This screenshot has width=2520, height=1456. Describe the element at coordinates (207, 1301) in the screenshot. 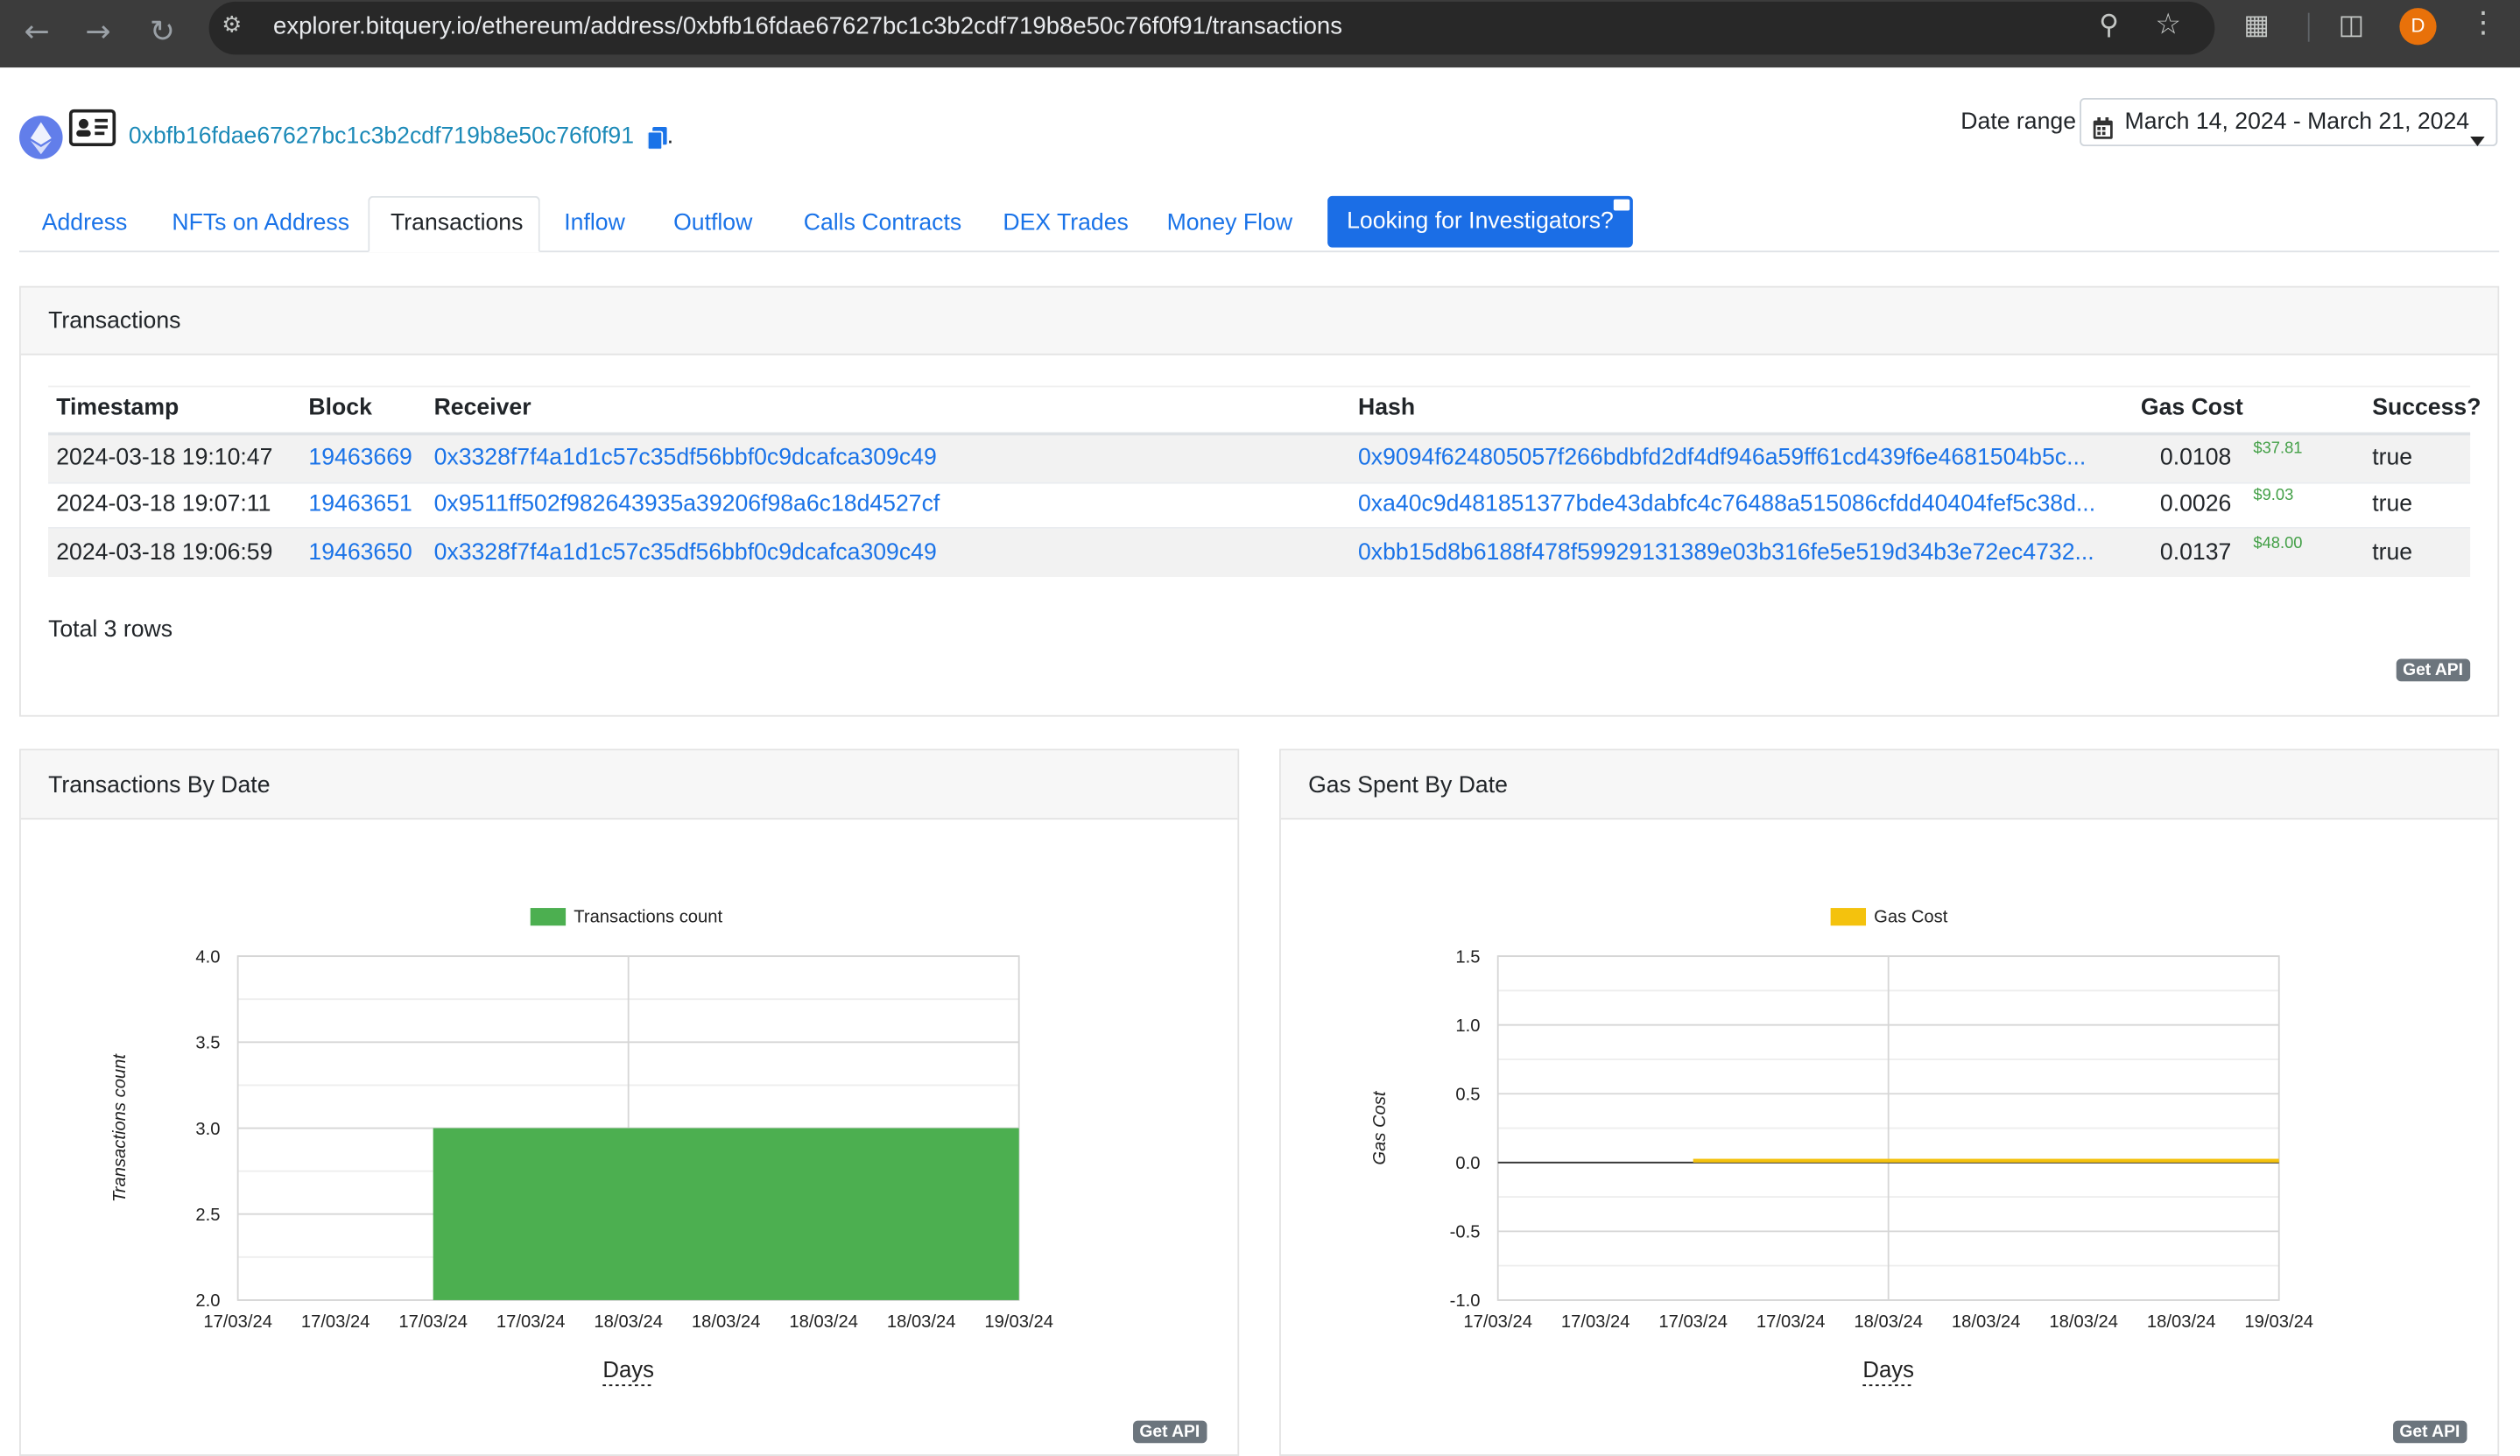

I see `y-tick-label: 2.0` at that location.